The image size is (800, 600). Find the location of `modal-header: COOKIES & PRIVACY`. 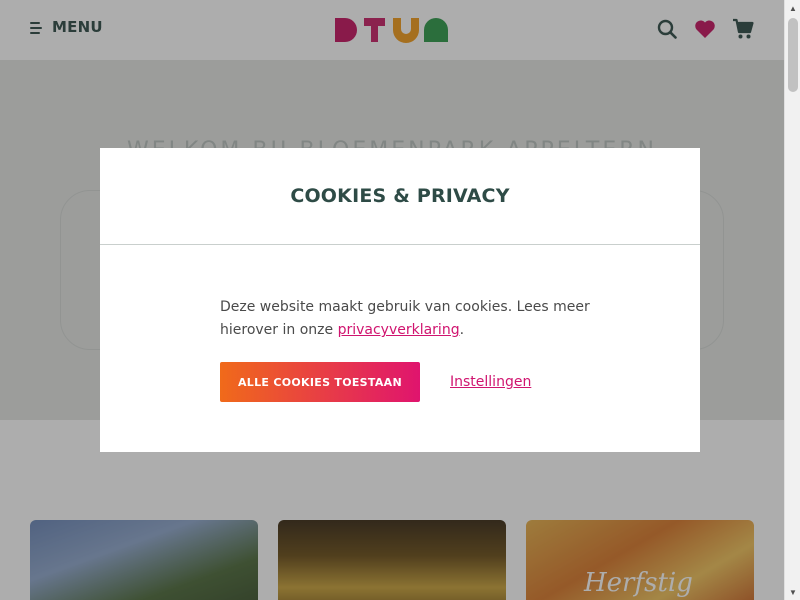

modal-header: COOKIES & PRIVACY is located at coordinates (400, 196).